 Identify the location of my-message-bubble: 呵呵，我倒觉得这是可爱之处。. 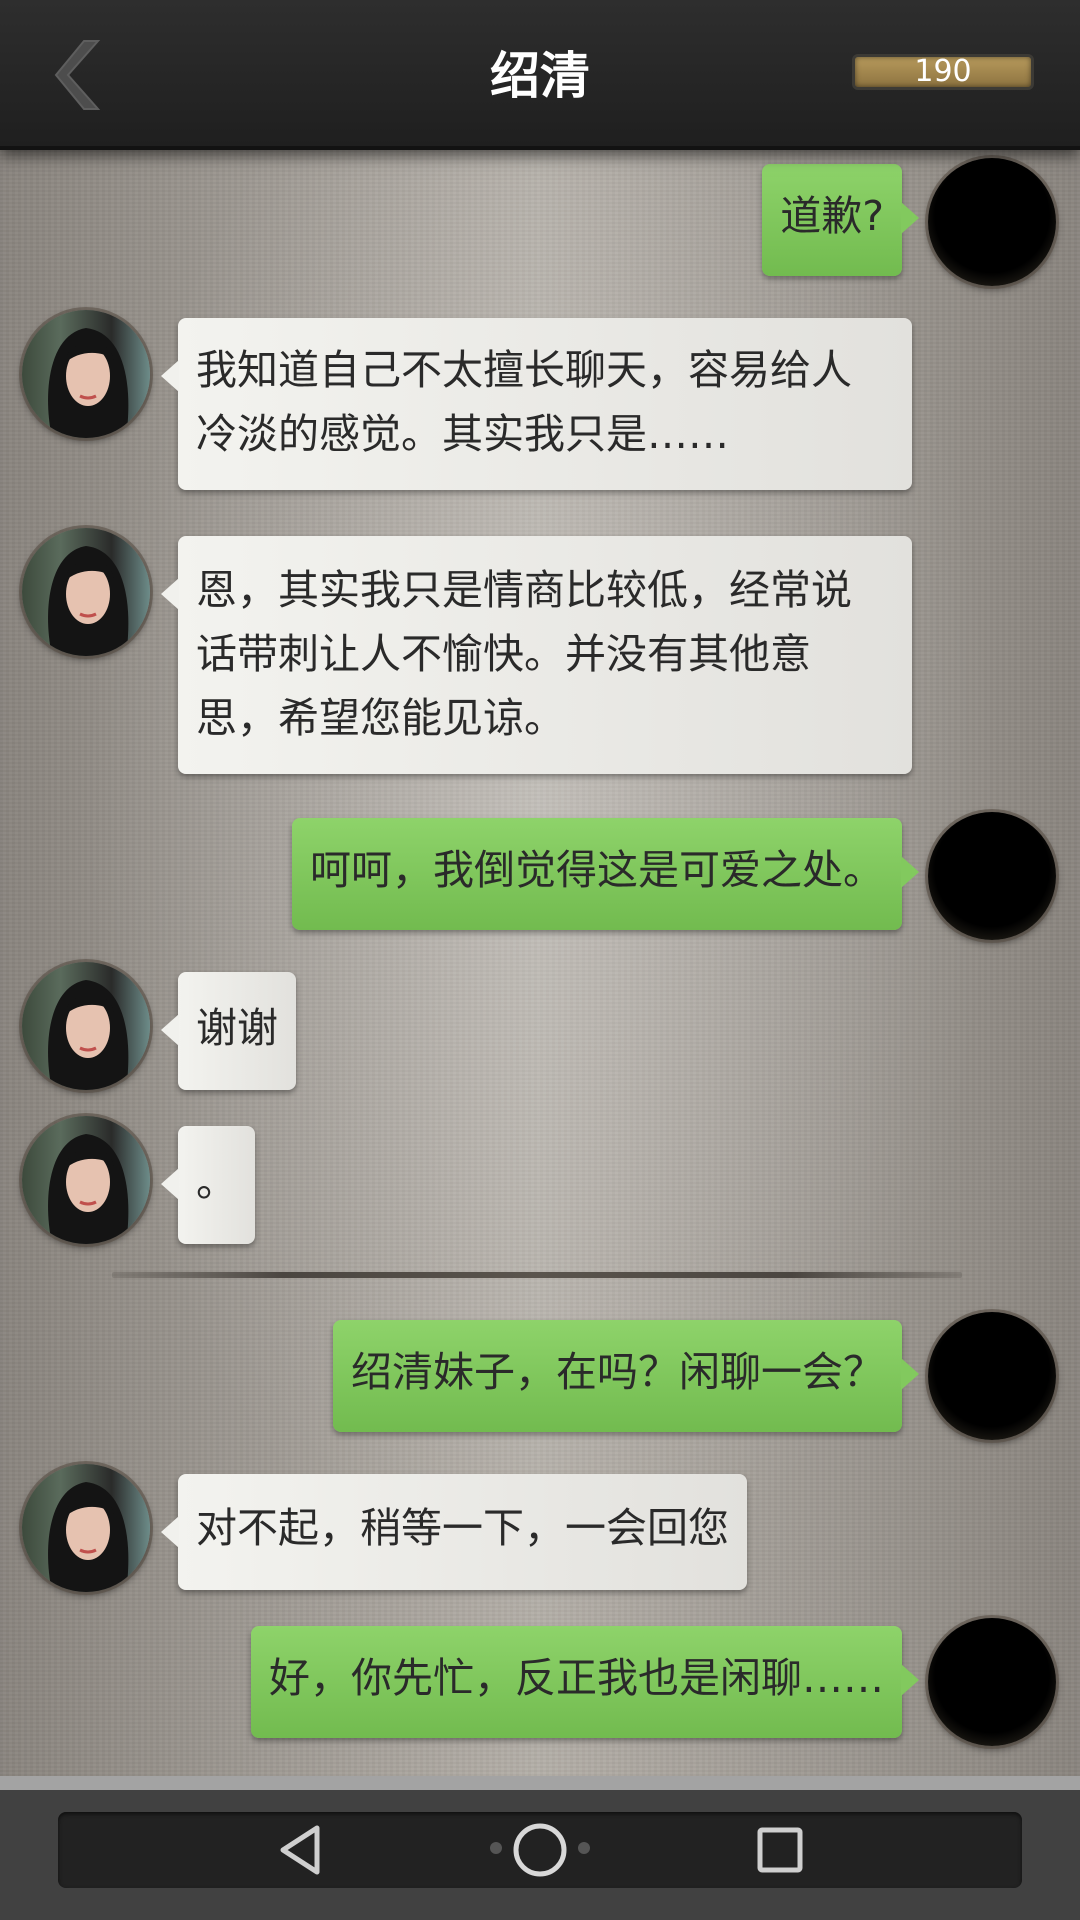
(605, 874).